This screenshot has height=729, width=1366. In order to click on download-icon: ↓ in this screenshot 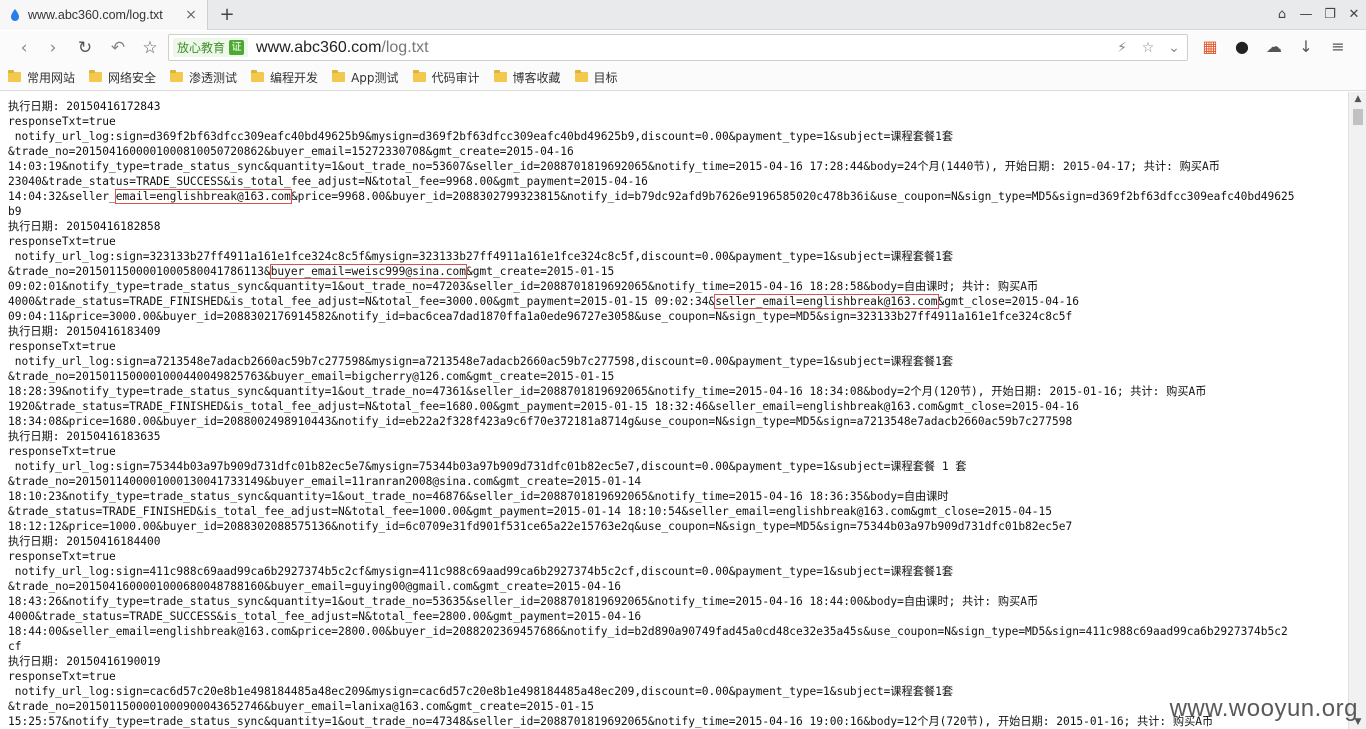, I will do `click(1306, 47)`.